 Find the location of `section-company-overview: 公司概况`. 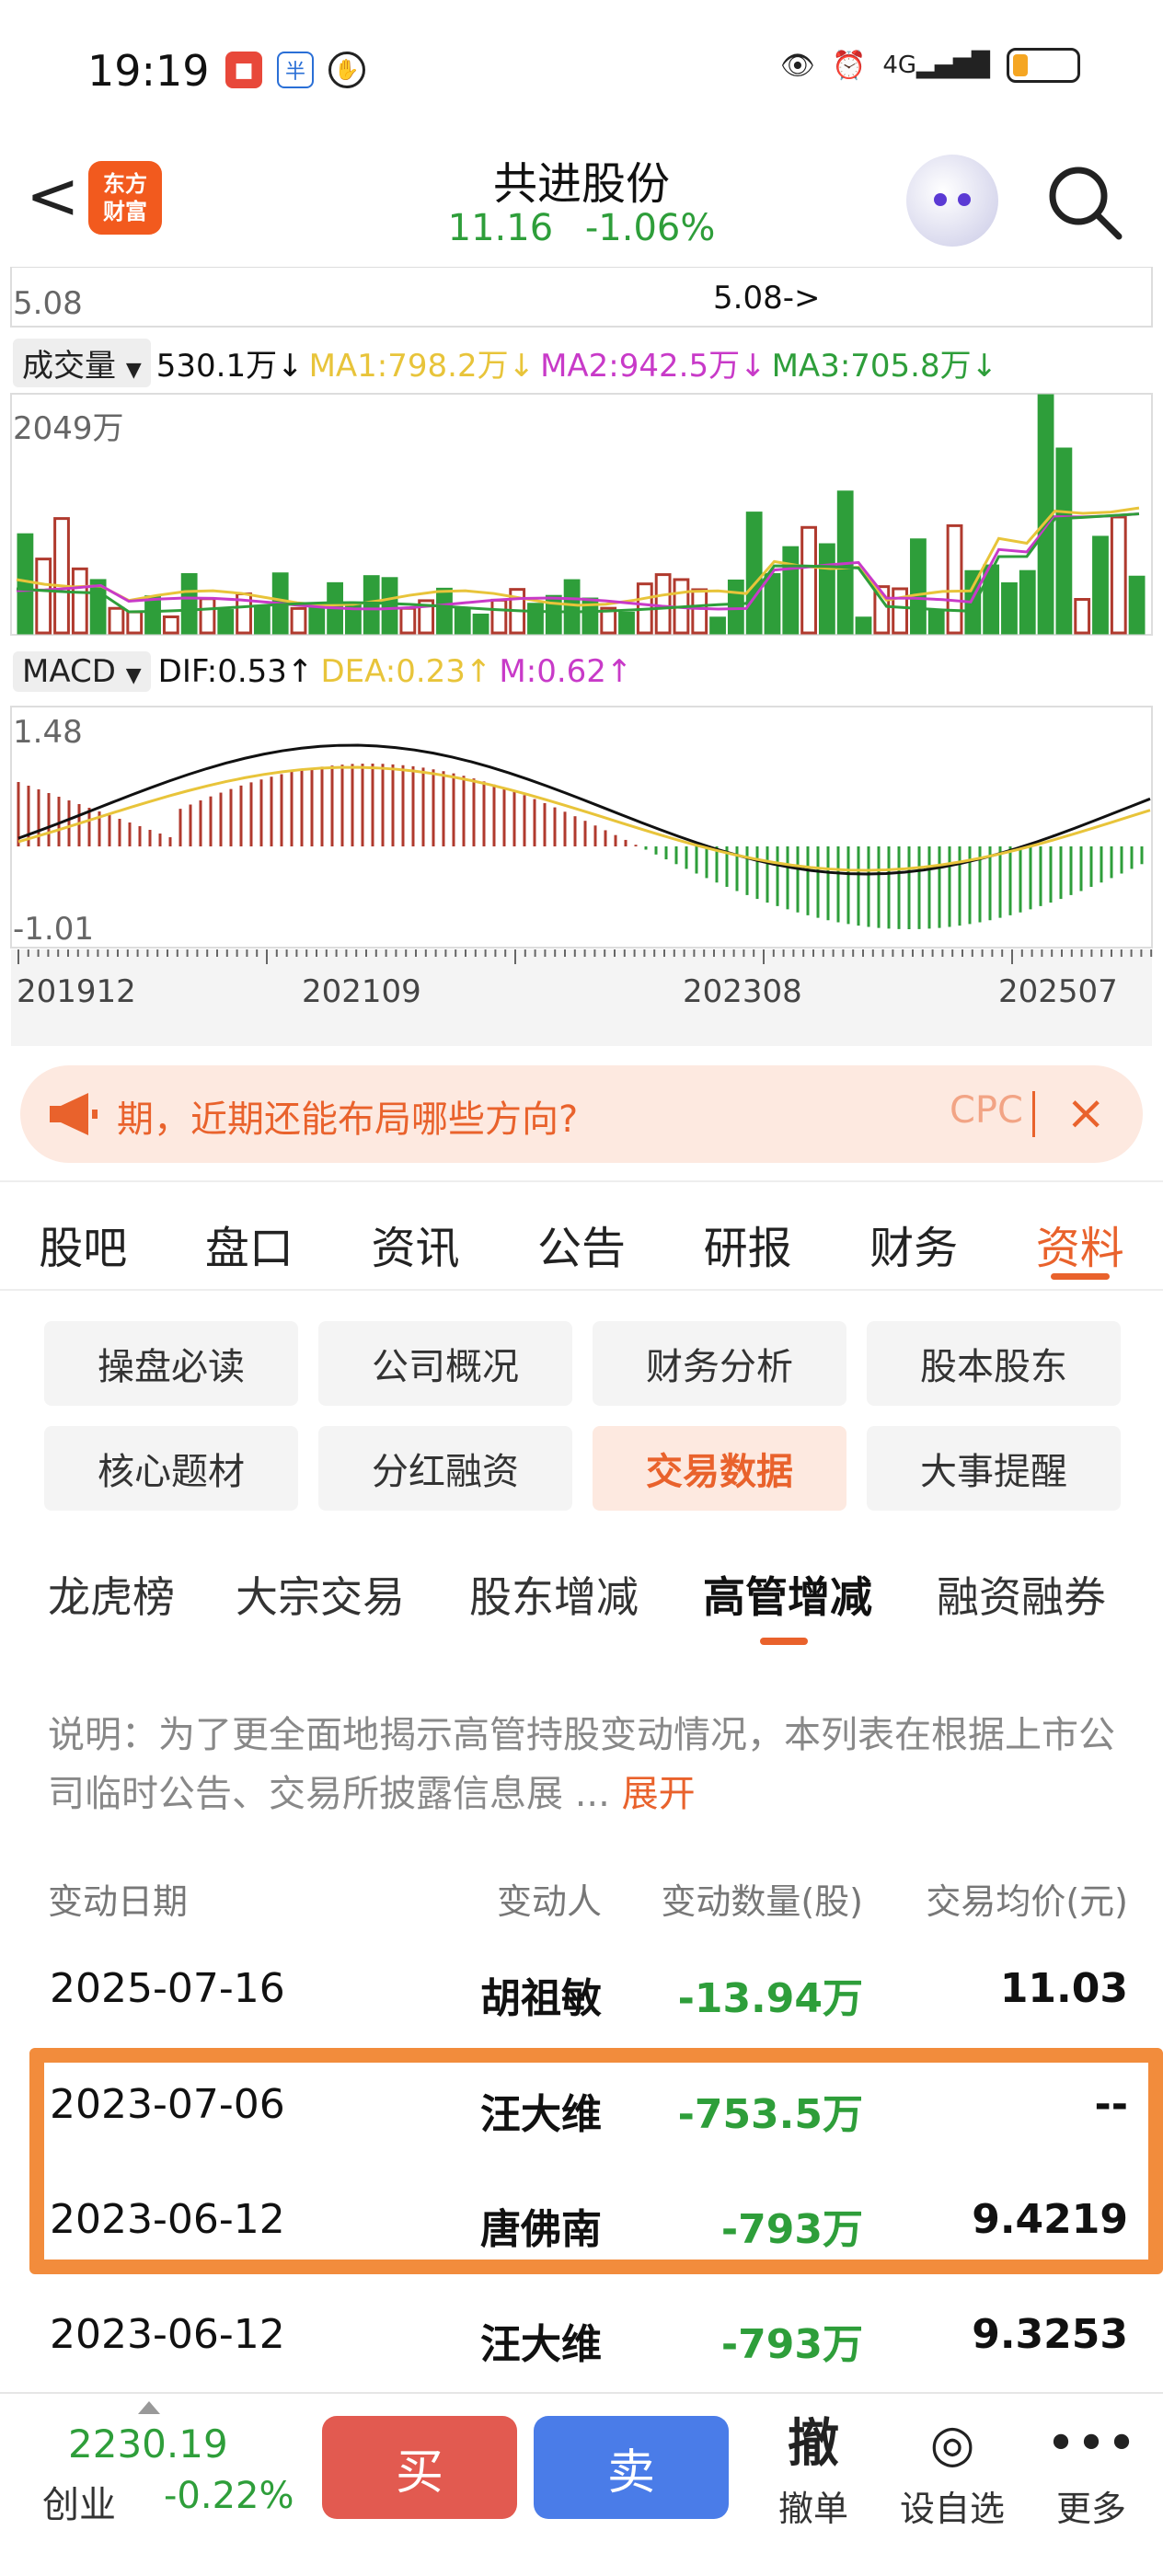

section-company-overview: 公司概况 is located at coordinates (445, 1363).